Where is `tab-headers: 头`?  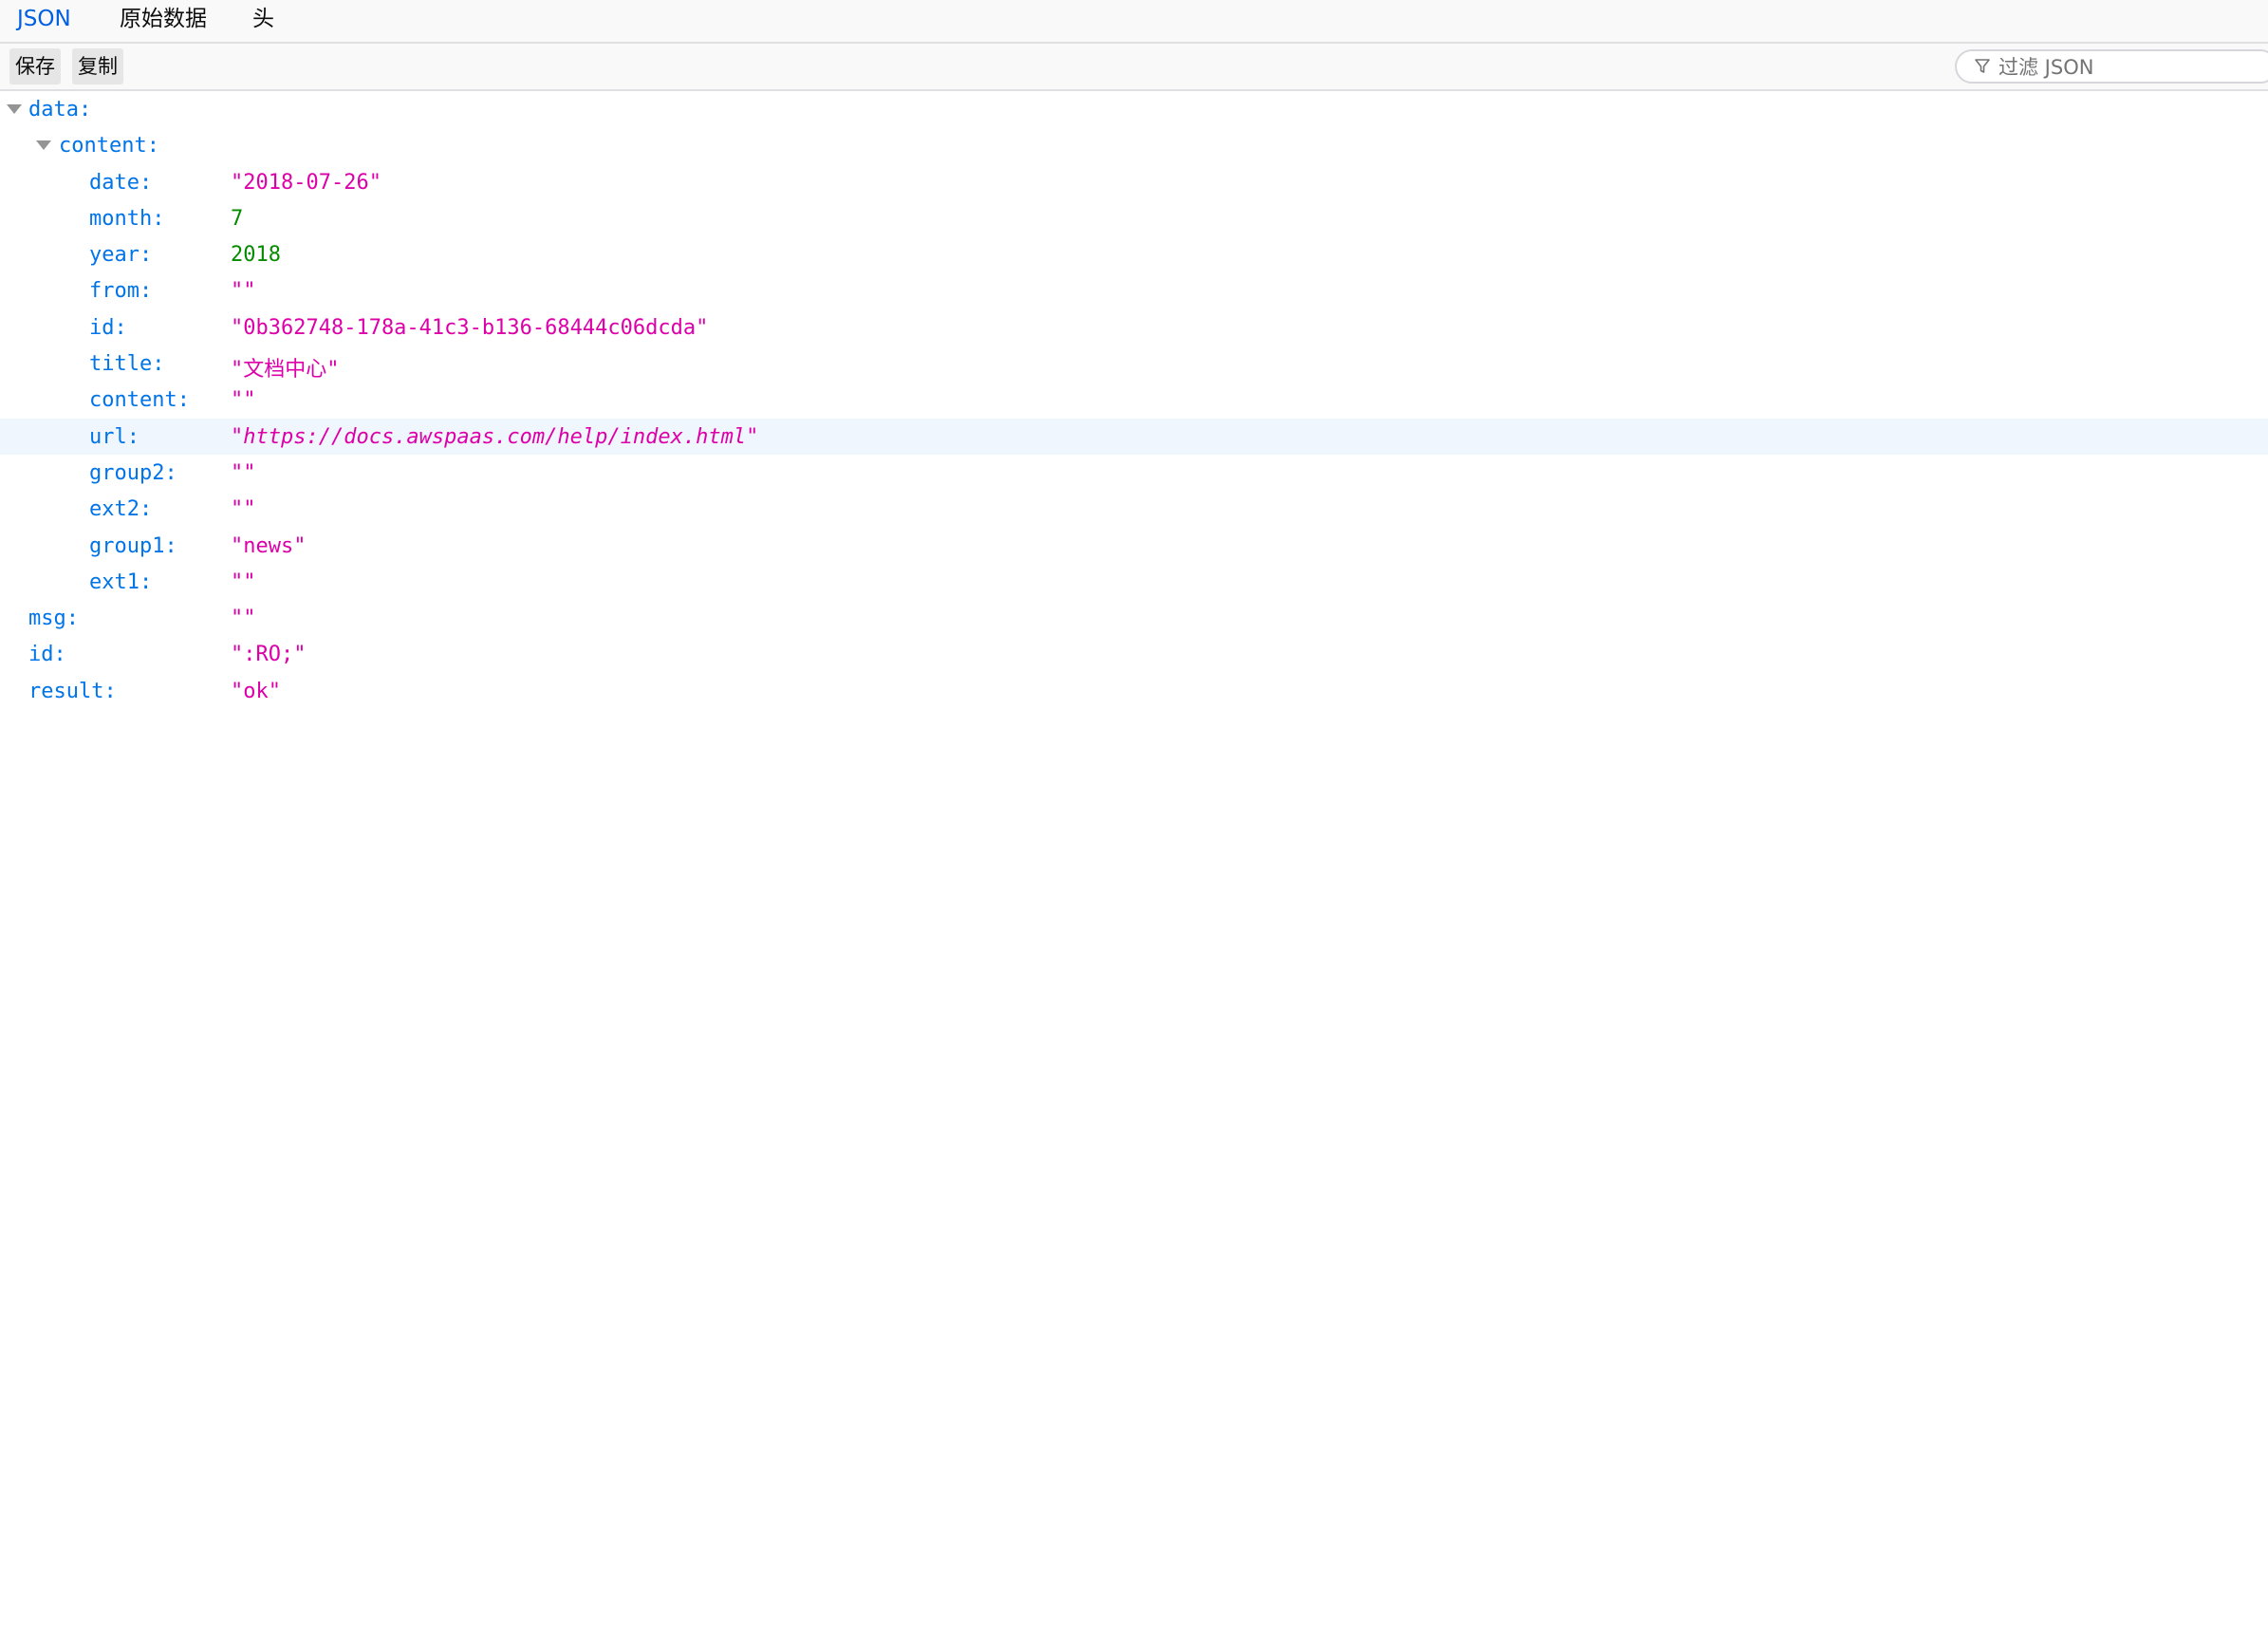 tab-headers: 头 is located at coordinates (263, 21).